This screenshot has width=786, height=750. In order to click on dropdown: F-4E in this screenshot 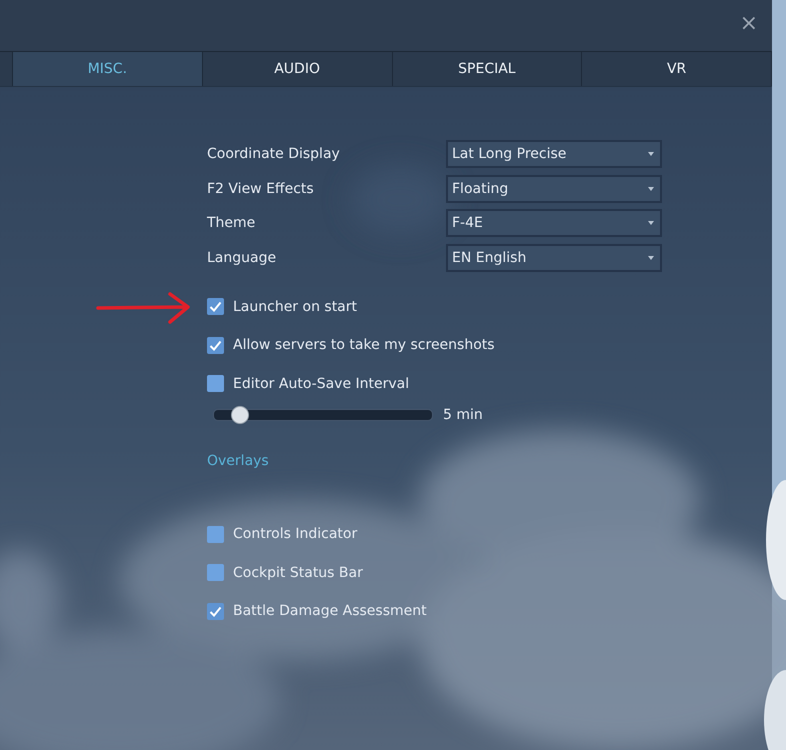, I will do `click(554, 223)`.